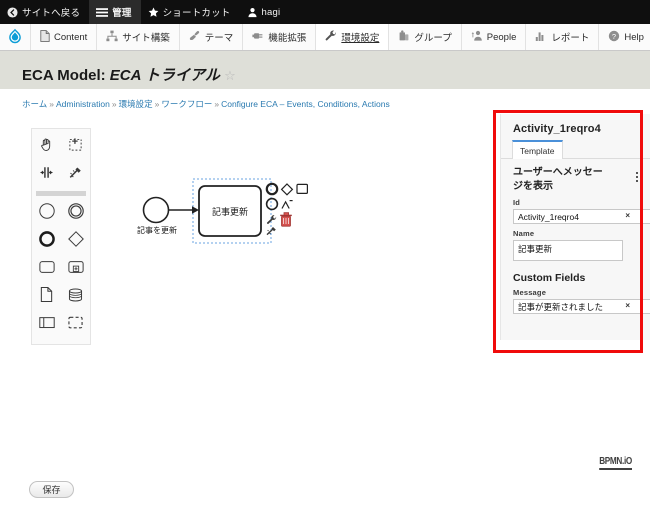  I want to click on menu-item-extend: 機能拡張, so click(280, 37).